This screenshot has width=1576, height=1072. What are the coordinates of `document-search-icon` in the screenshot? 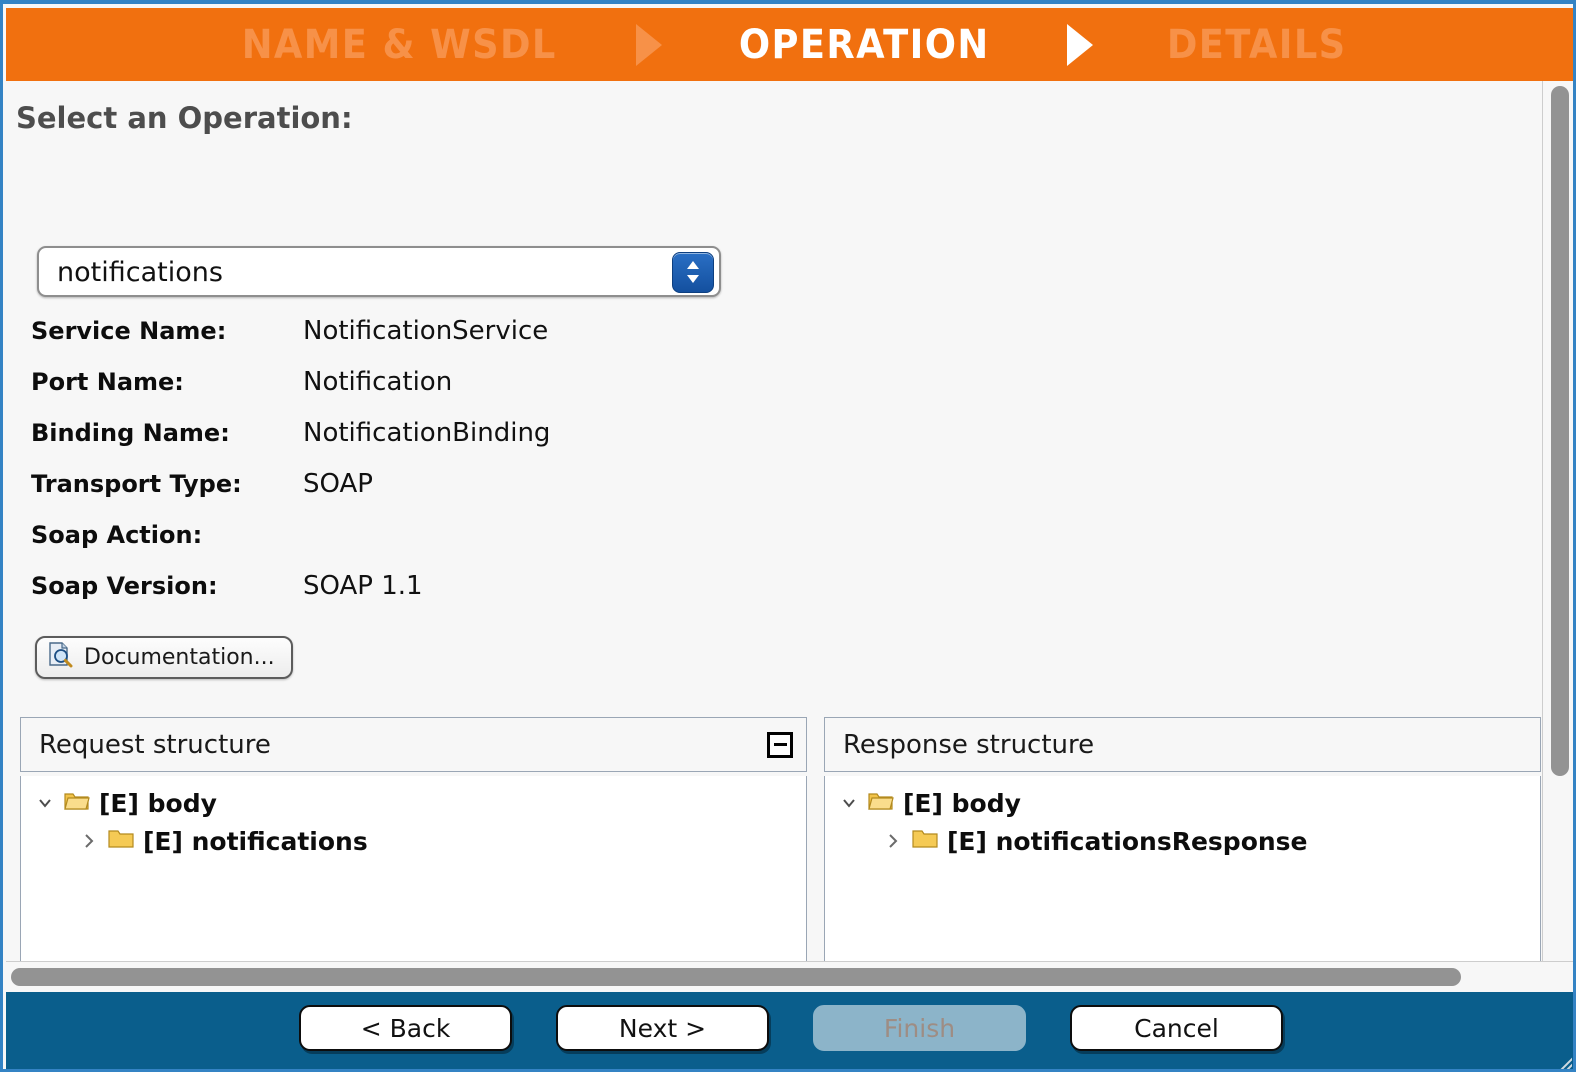 It's located at (60, 657).